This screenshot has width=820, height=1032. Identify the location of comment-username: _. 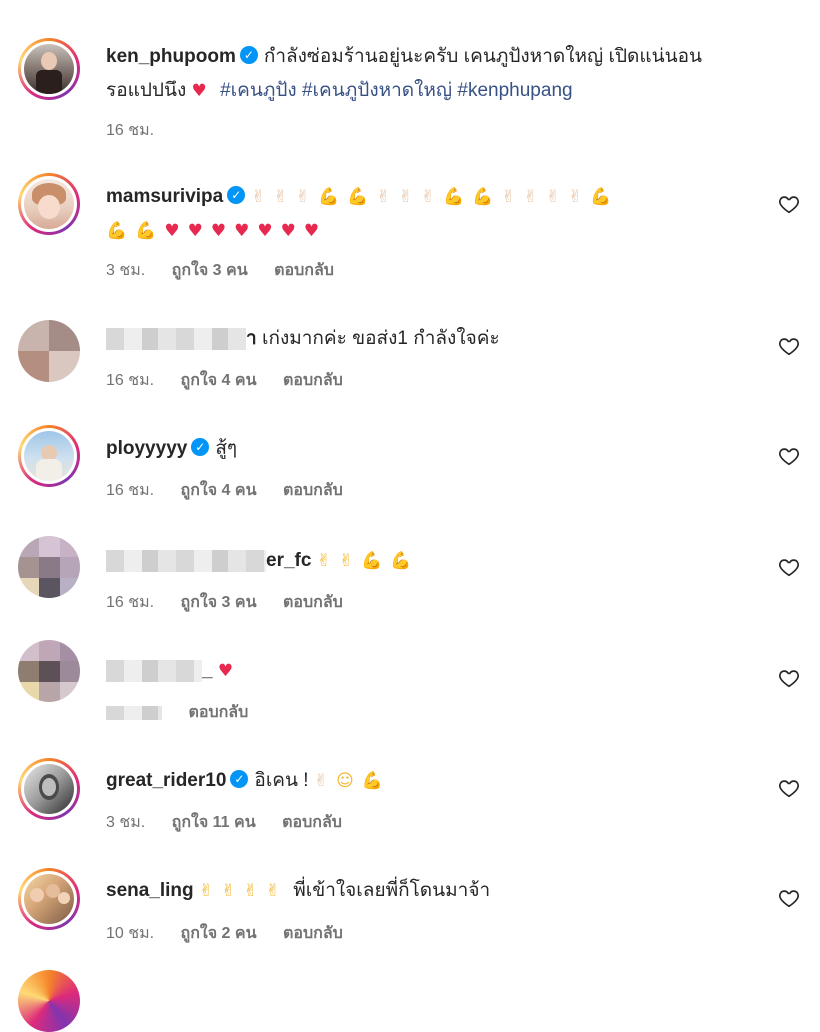
(207, 670).